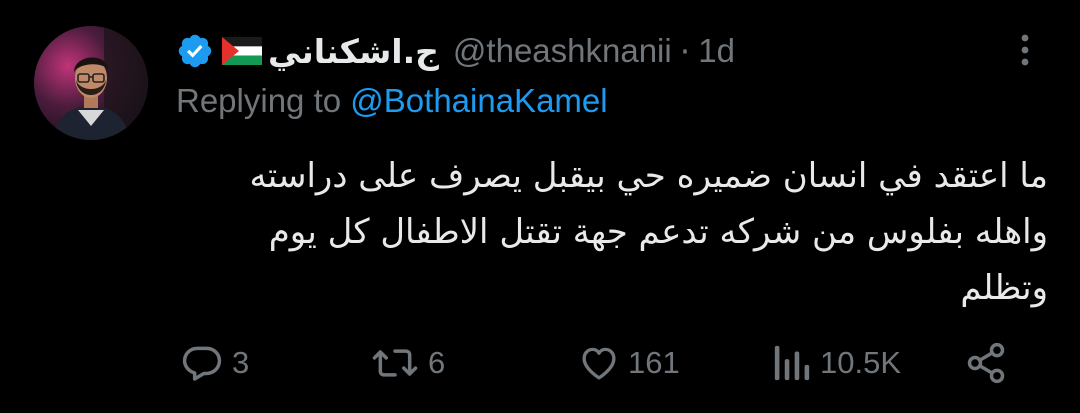  I want to click on repost-button: 6, so click(407, 363).